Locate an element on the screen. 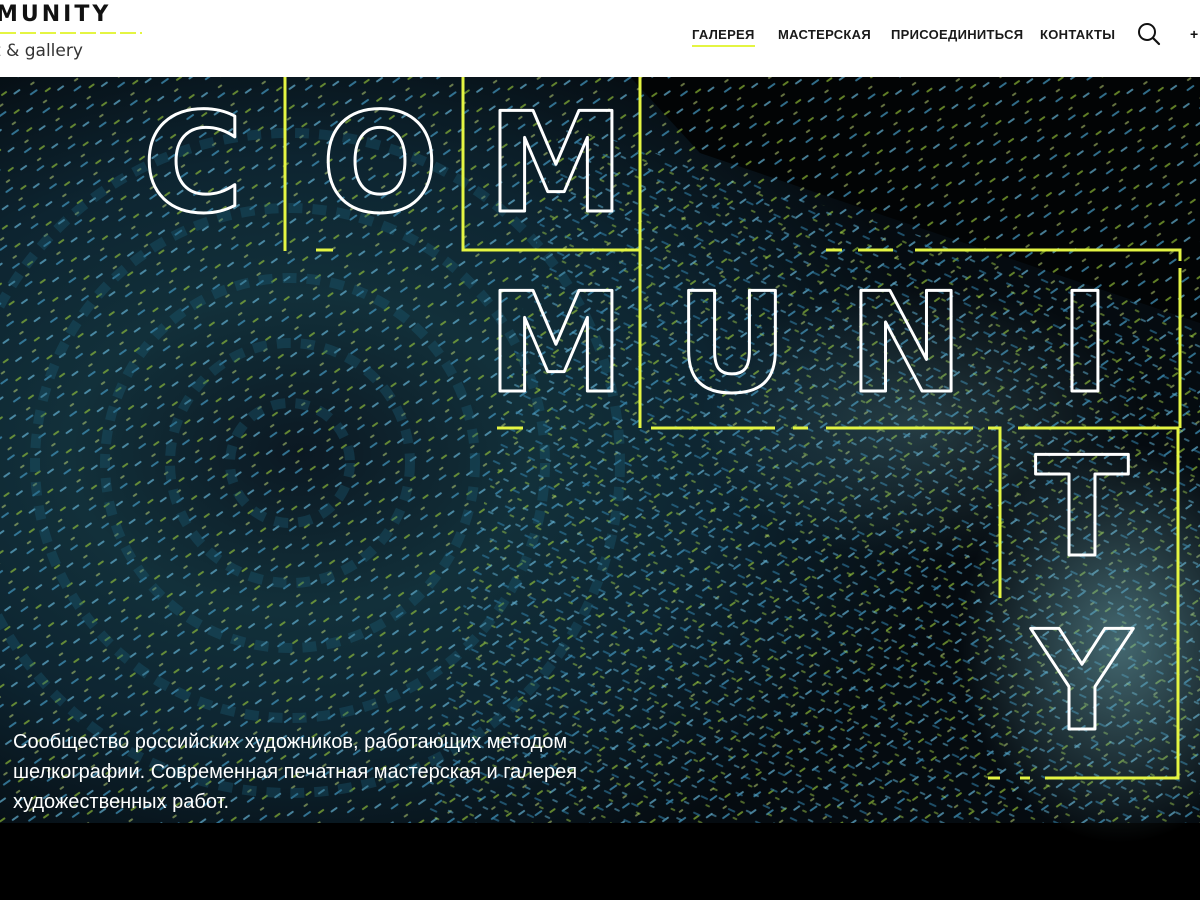 The image size is (1200, 900). hero-letter-c: C is located at coordinates (192, 163).